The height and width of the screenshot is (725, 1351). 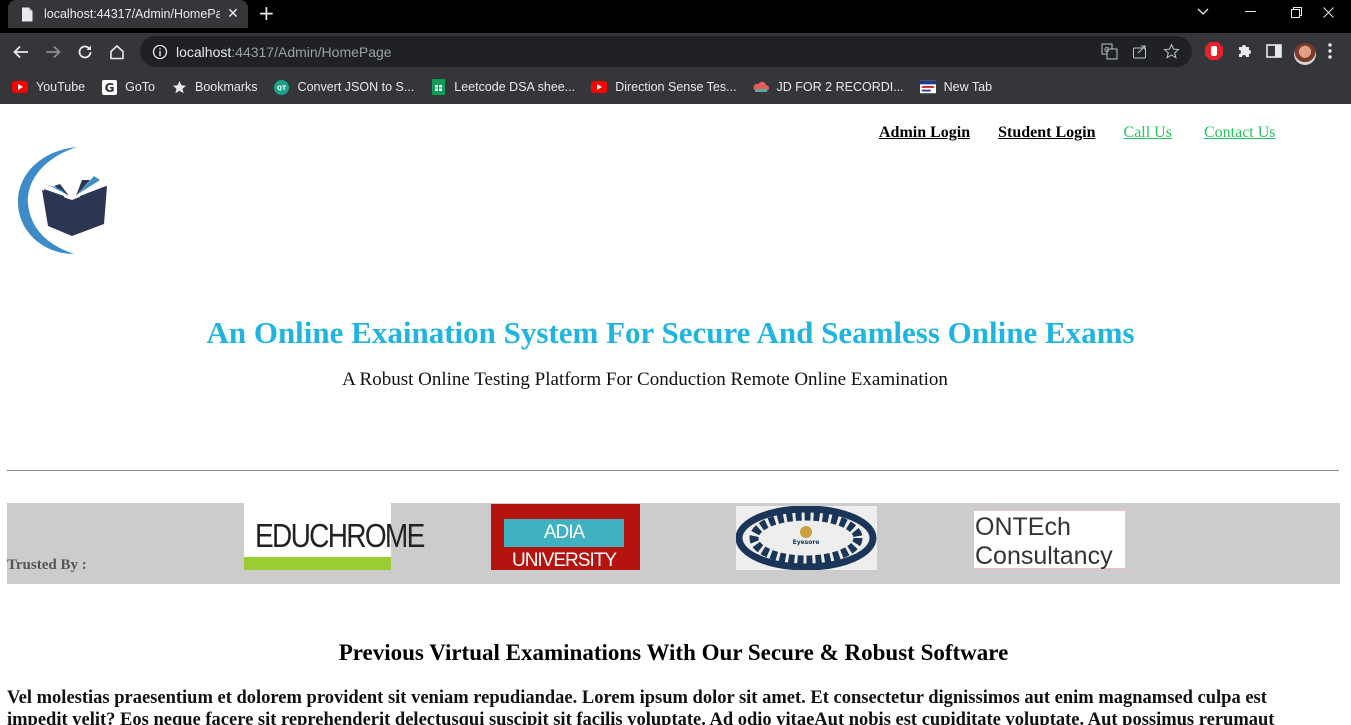 I want to click on page-icon, so click(x=27, y=14).